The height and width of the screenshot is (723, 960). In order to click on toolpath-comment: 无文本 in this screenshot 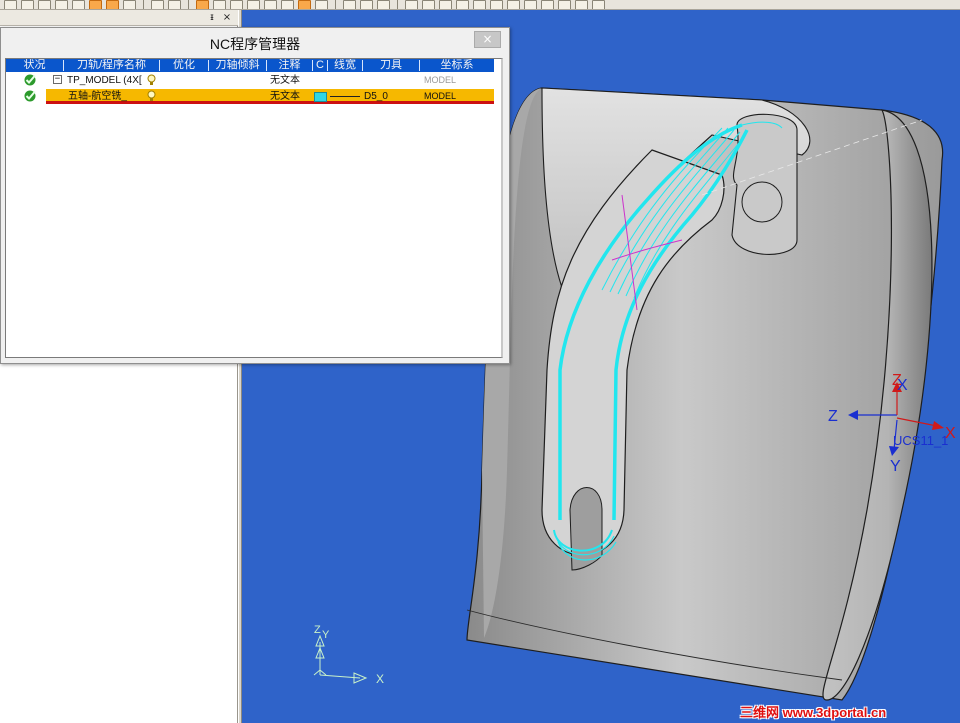, I will do `click(285, 96)`.